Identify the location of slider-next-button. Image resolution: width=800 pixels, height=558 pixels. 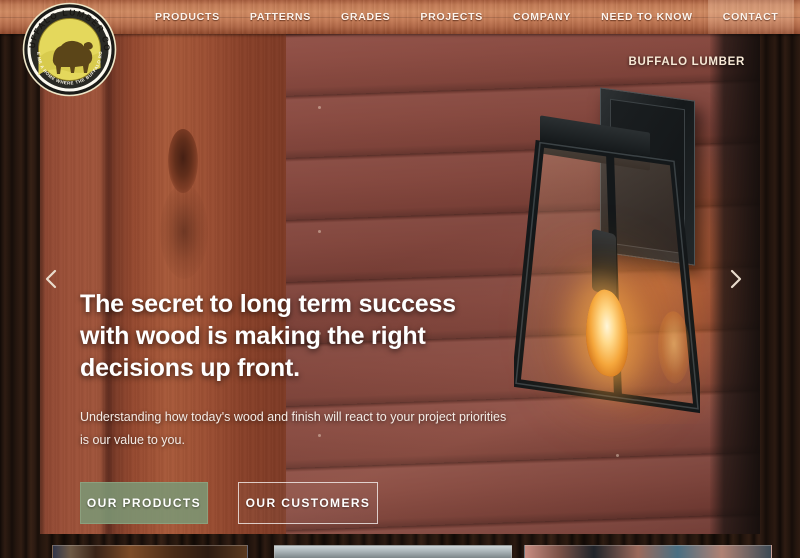
(735, 279).